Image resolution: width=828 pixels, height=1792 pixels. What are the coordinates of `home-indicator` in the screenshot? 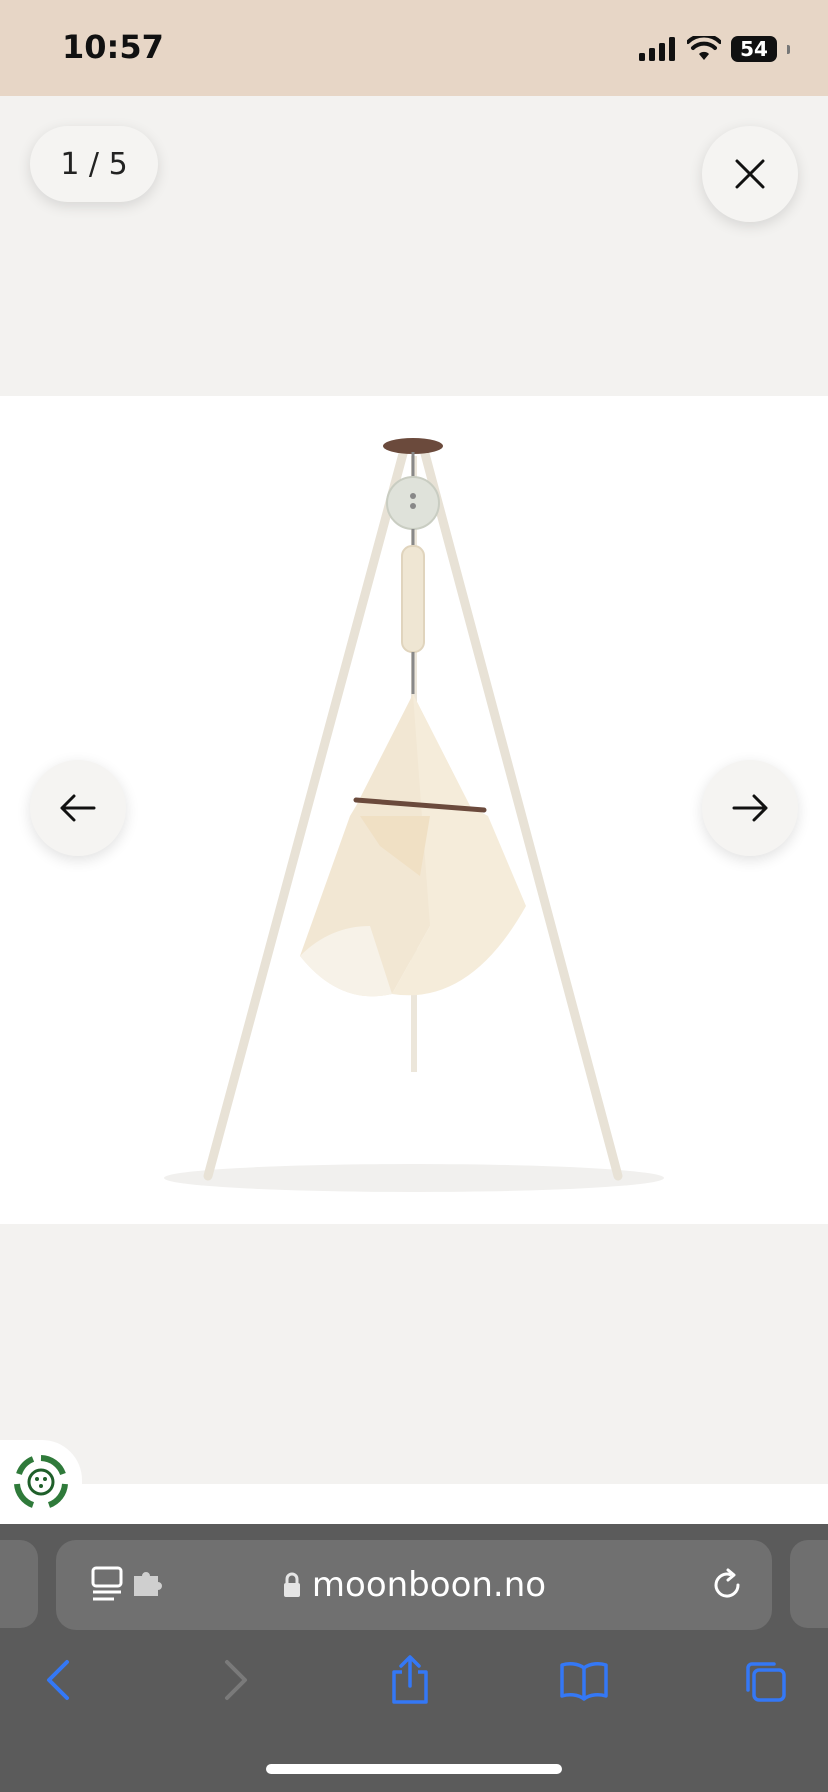 It's located at (414, 1769).